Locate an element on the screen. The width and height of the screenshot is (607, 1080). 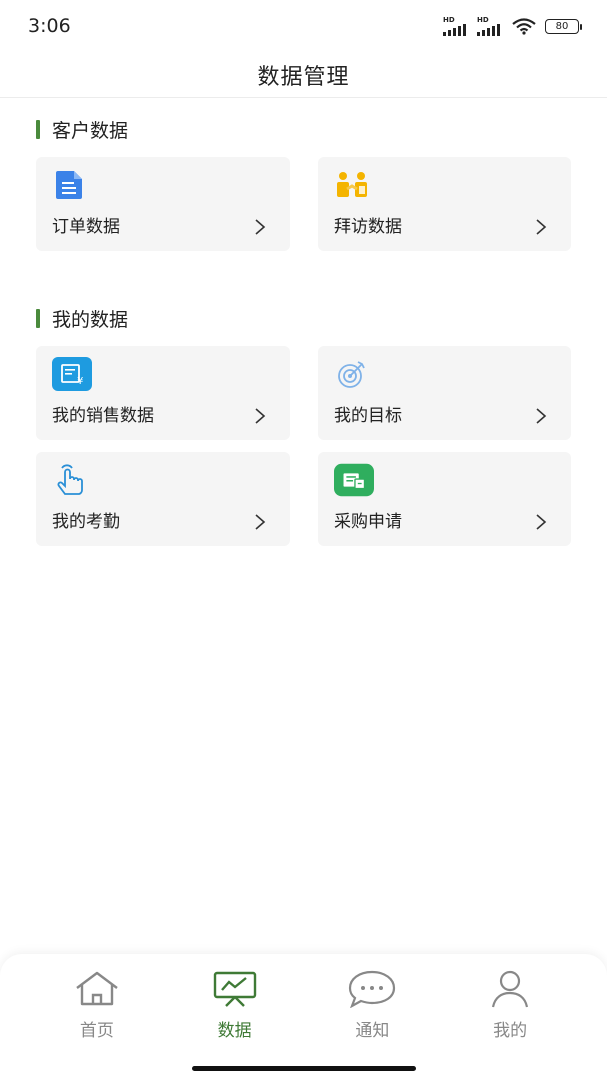
hd-label-2: HD is located at coordinates (483, 19).